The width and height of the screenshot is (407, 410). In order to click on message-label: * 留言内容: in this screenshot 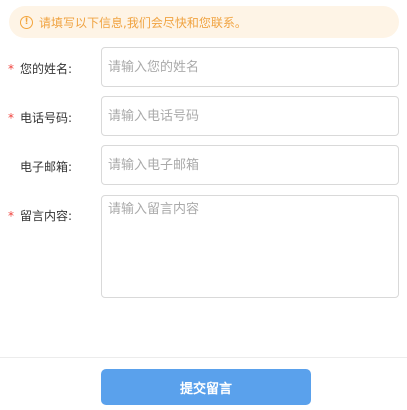, I will do `click(40, 216)`.